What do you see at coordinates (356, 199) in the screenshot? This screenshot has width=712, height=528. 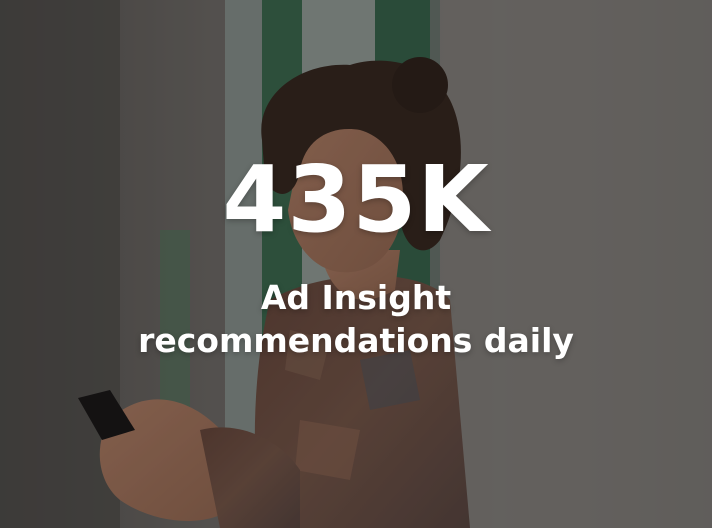 I see `stat-number: 435K` at bounding box center [356, 199].